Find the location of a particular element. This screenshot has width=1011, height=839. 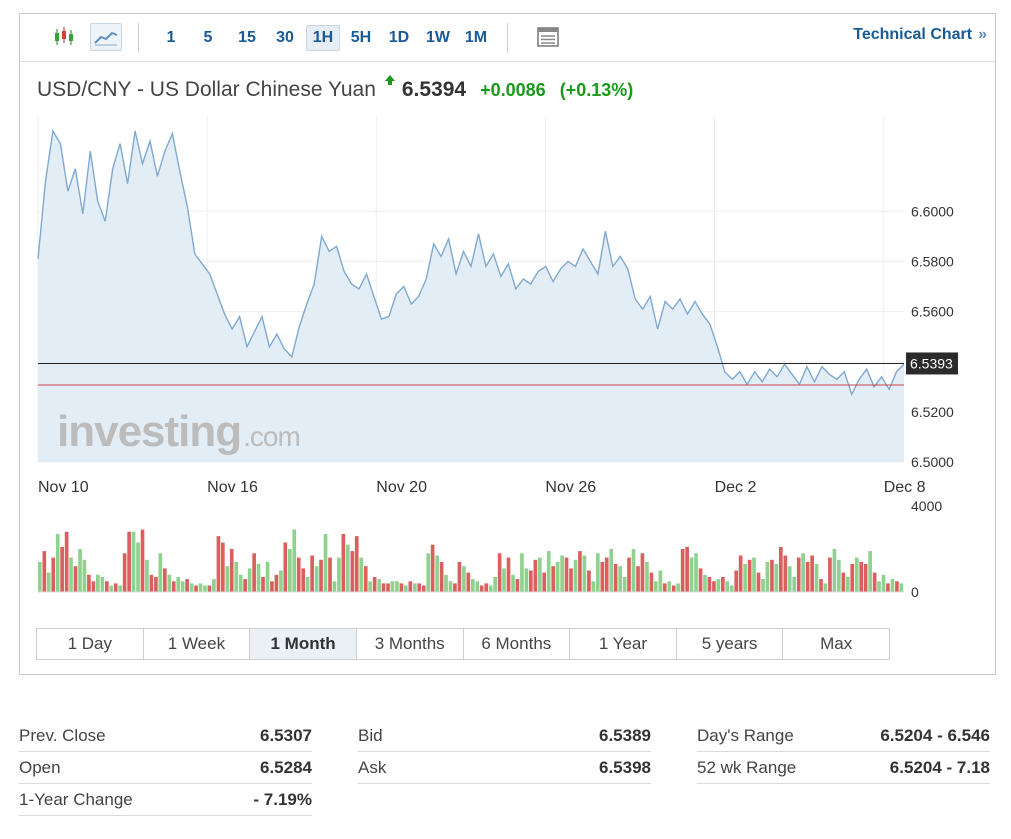

stat-prev-close: Prev. Close 6.5307 is located at coordinates (165, 736).